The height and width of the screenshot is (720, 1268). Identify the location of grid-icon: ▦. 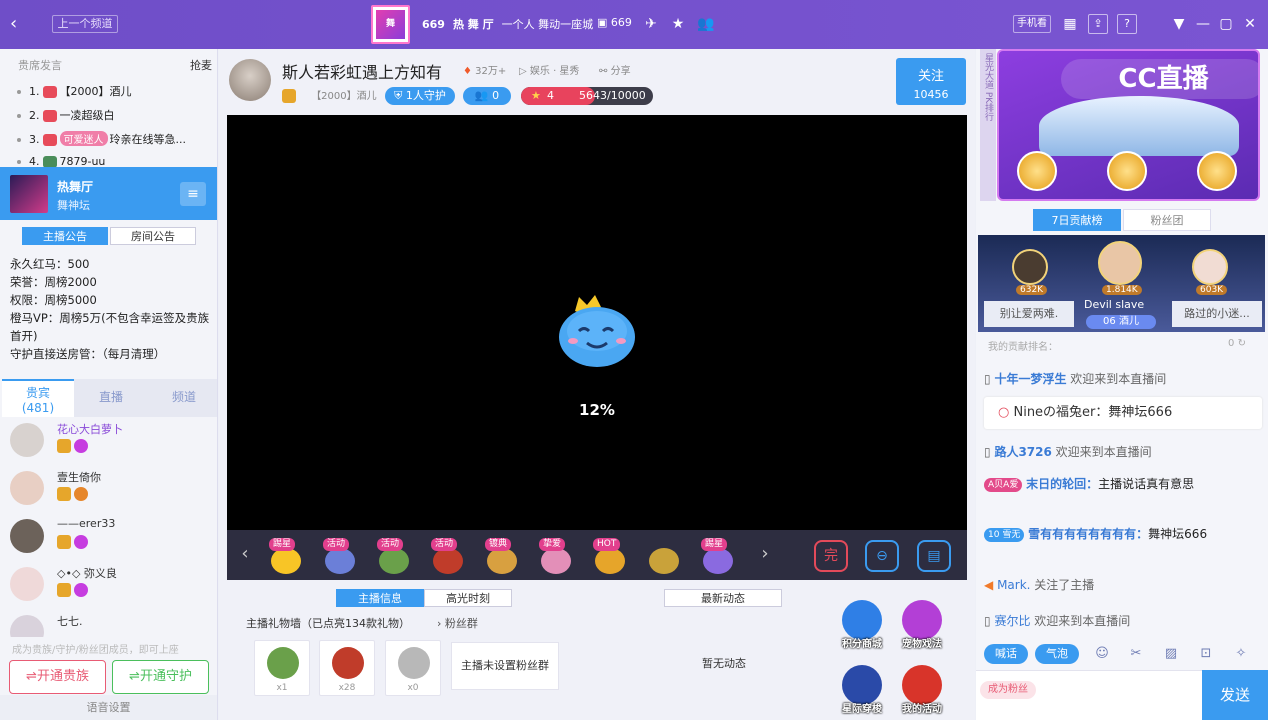
(1070, 24).